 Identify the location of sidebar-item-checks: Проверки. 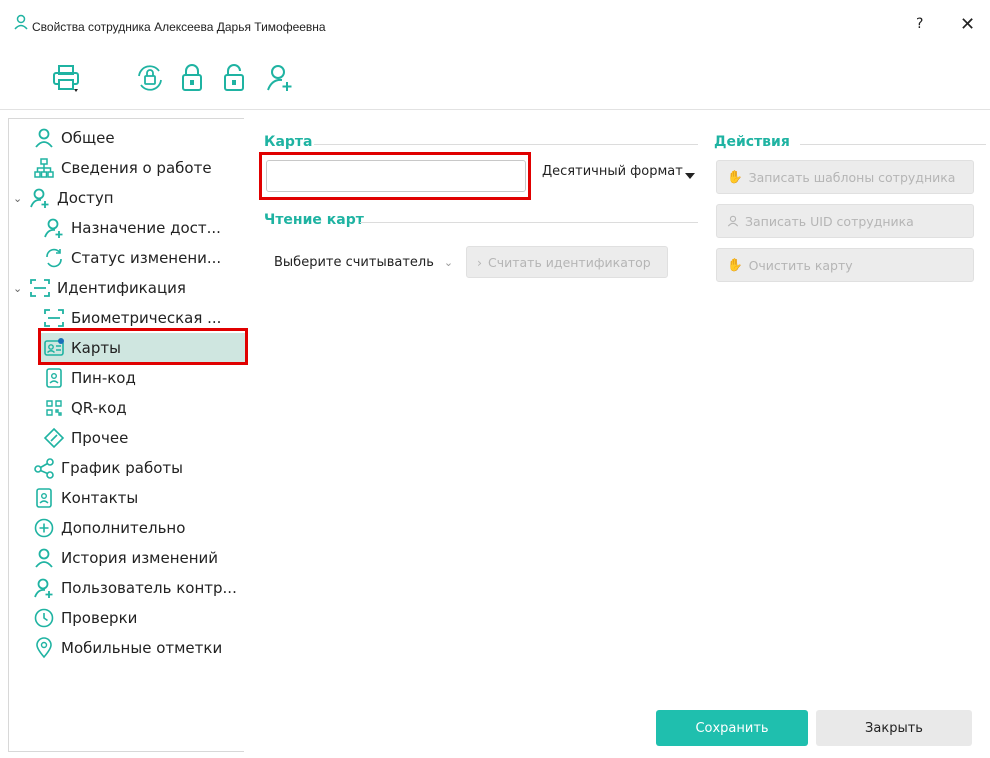
(77, 618).